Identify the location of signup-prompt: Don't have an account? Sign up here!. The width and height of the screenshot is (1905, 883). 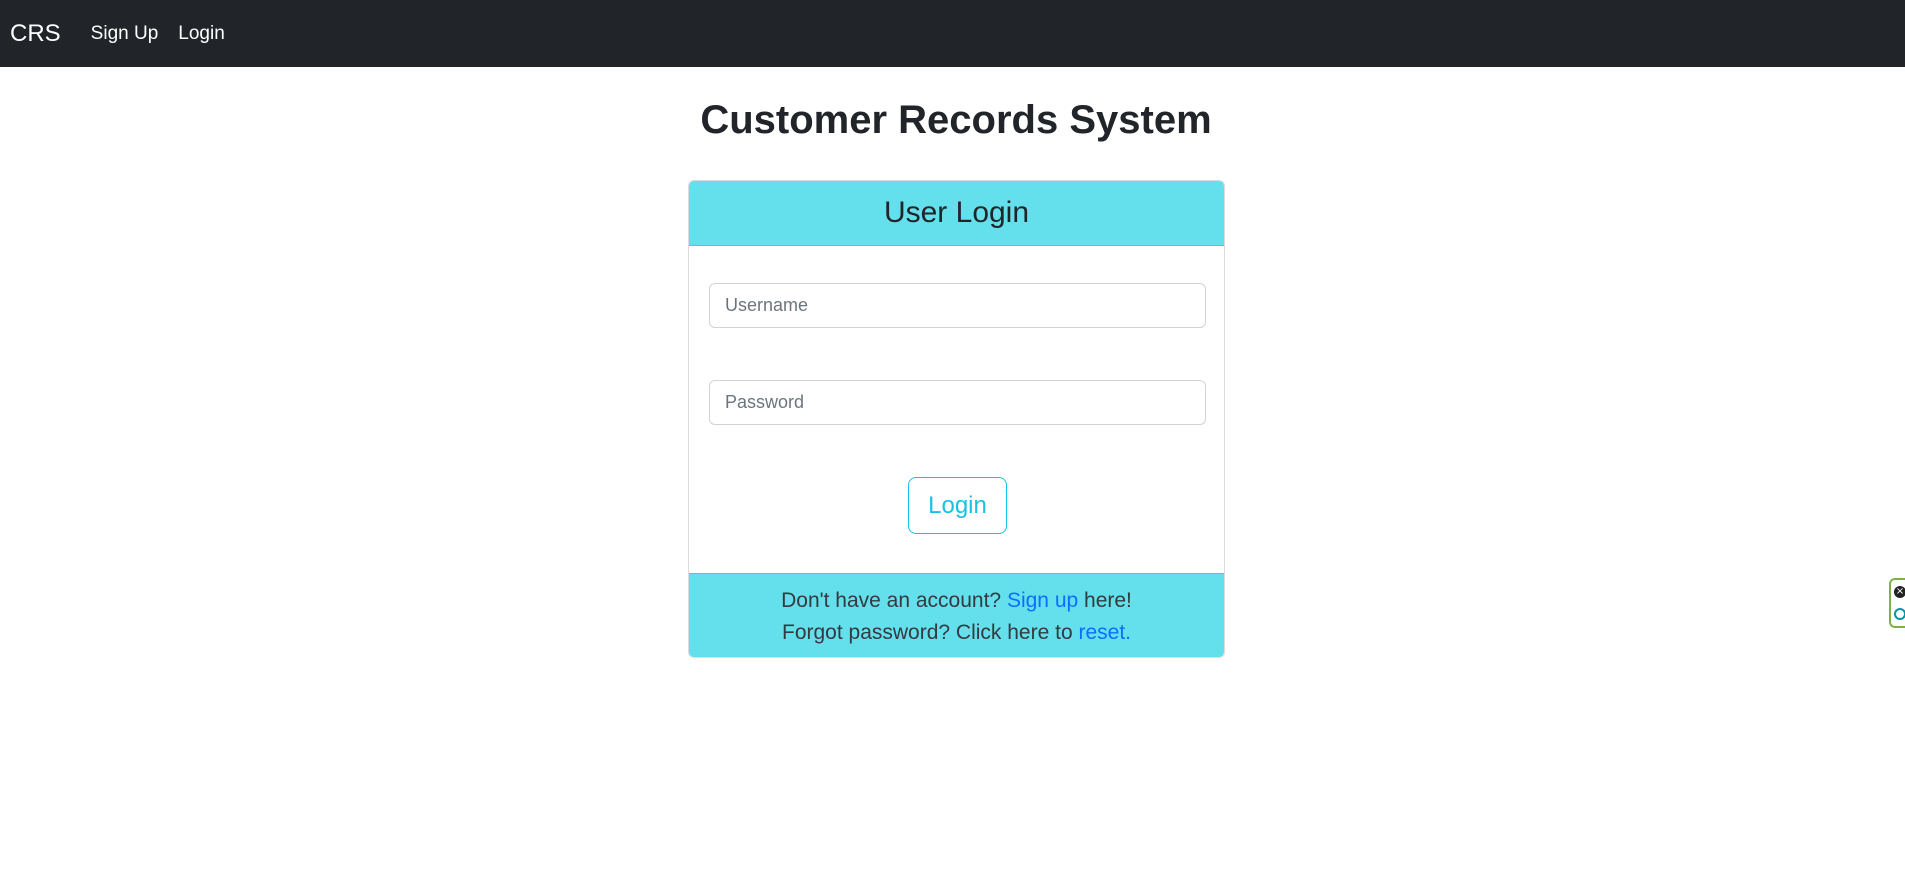
(956, 601).